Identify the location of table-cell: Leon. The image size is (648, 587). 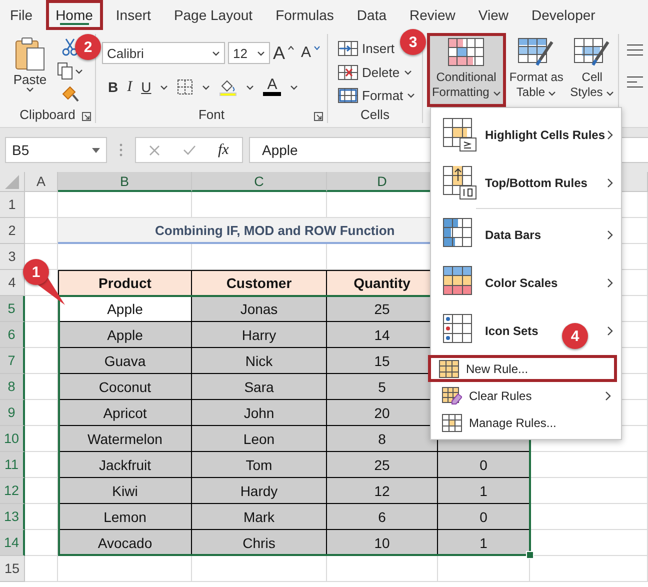
(259, 439).